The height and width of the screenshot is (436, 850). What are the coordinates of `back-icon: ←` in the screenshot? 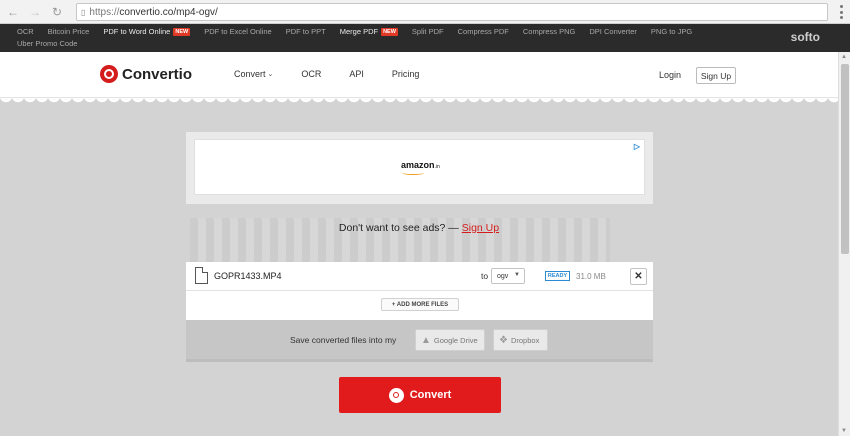 It's located at (13, 12).